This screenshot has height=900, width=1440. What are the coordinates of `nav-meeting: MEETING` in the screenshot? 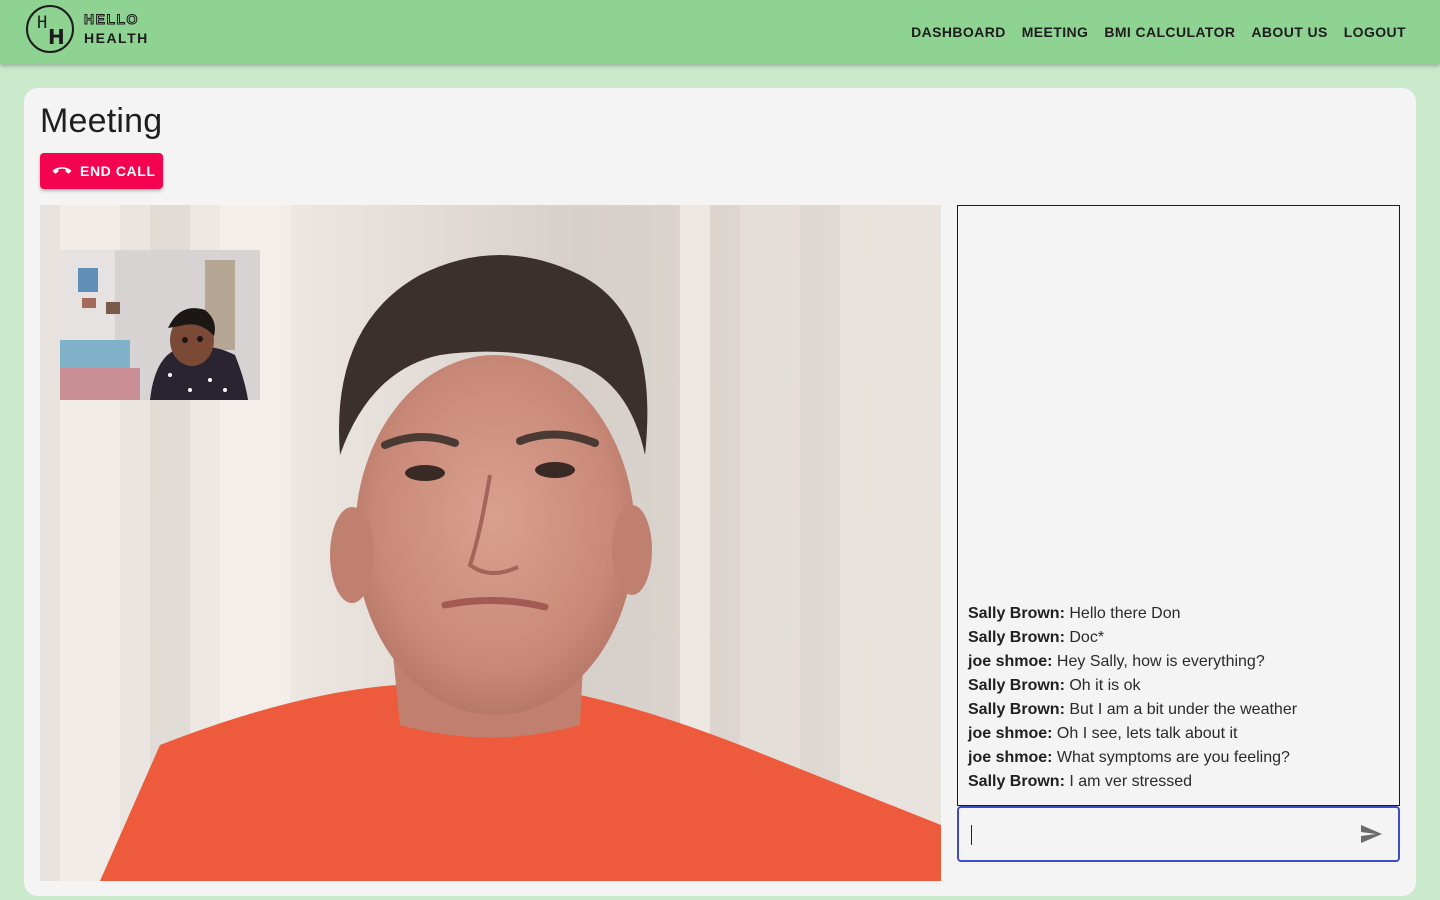 It's located at (1055, 32).